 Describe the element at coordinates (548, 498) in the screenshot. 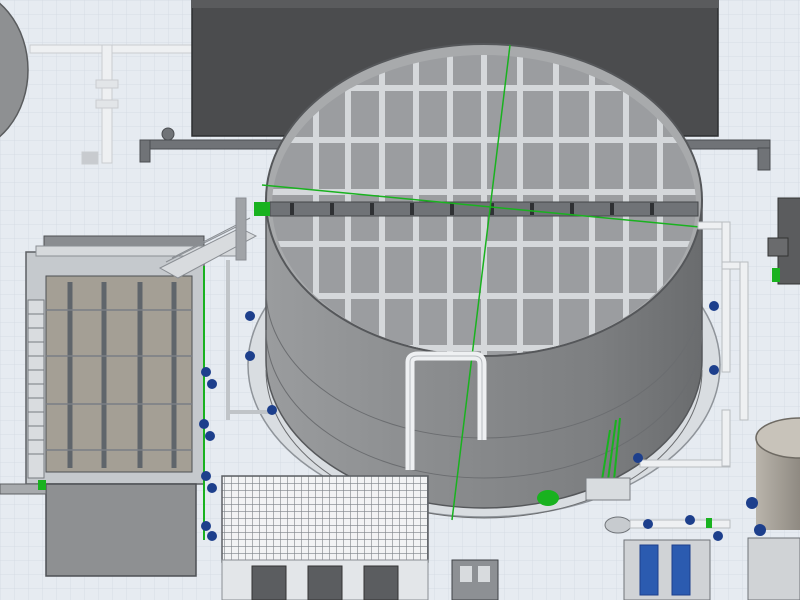

I see `green-dome` at that location.